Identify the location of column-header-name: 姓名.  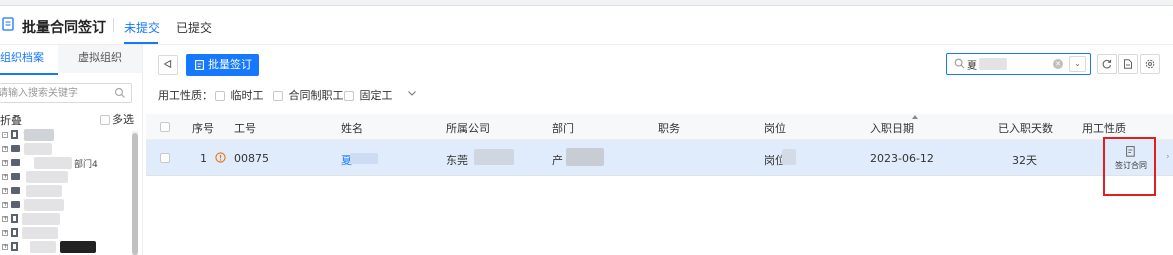
(352, 128).